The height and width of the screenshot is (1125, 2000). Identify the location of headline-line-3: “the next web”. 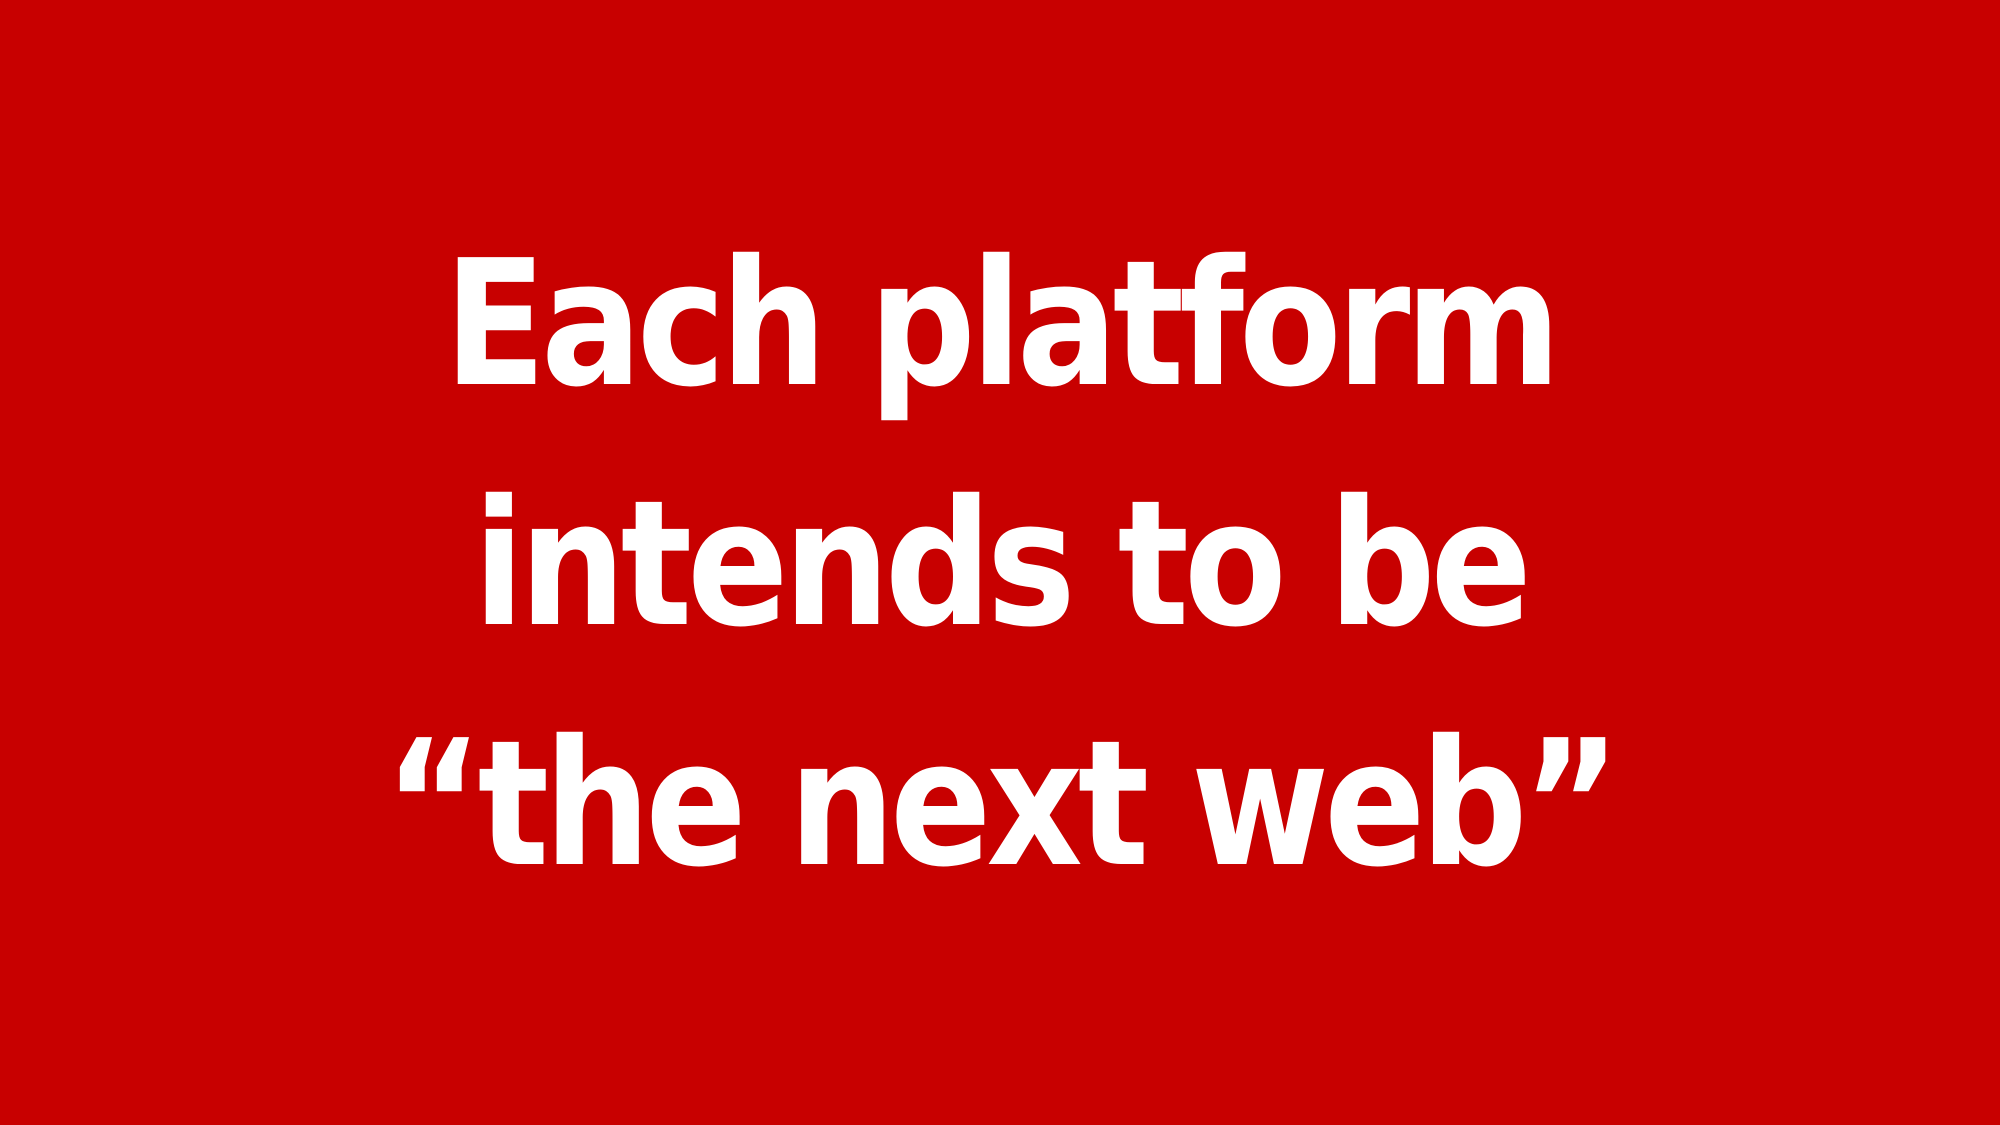
(1002, 804).